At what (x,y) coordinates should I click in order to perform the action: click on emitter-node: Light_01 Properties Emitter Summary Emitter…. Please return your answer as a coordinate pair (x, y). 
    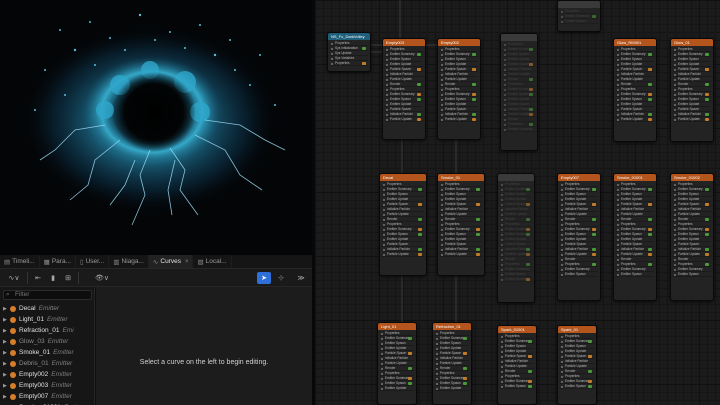
    Looking at the image, I should click on (397, 363).